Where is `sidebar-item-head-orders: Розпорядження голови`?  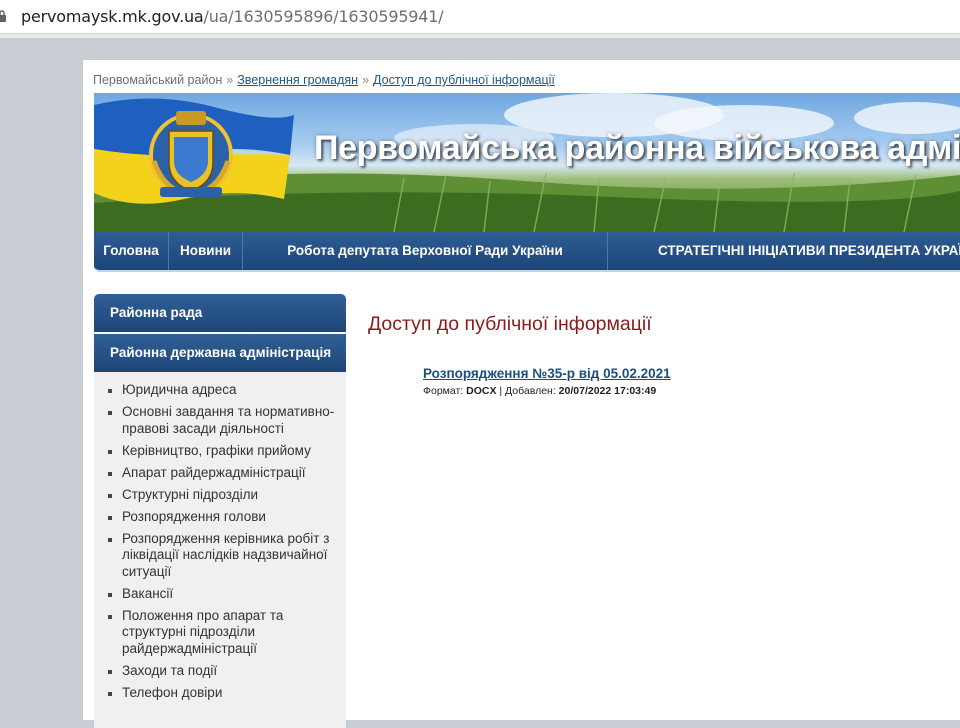
sidebar-item-head-orders: Розпорядження голови is located at coordinates (221, 517).